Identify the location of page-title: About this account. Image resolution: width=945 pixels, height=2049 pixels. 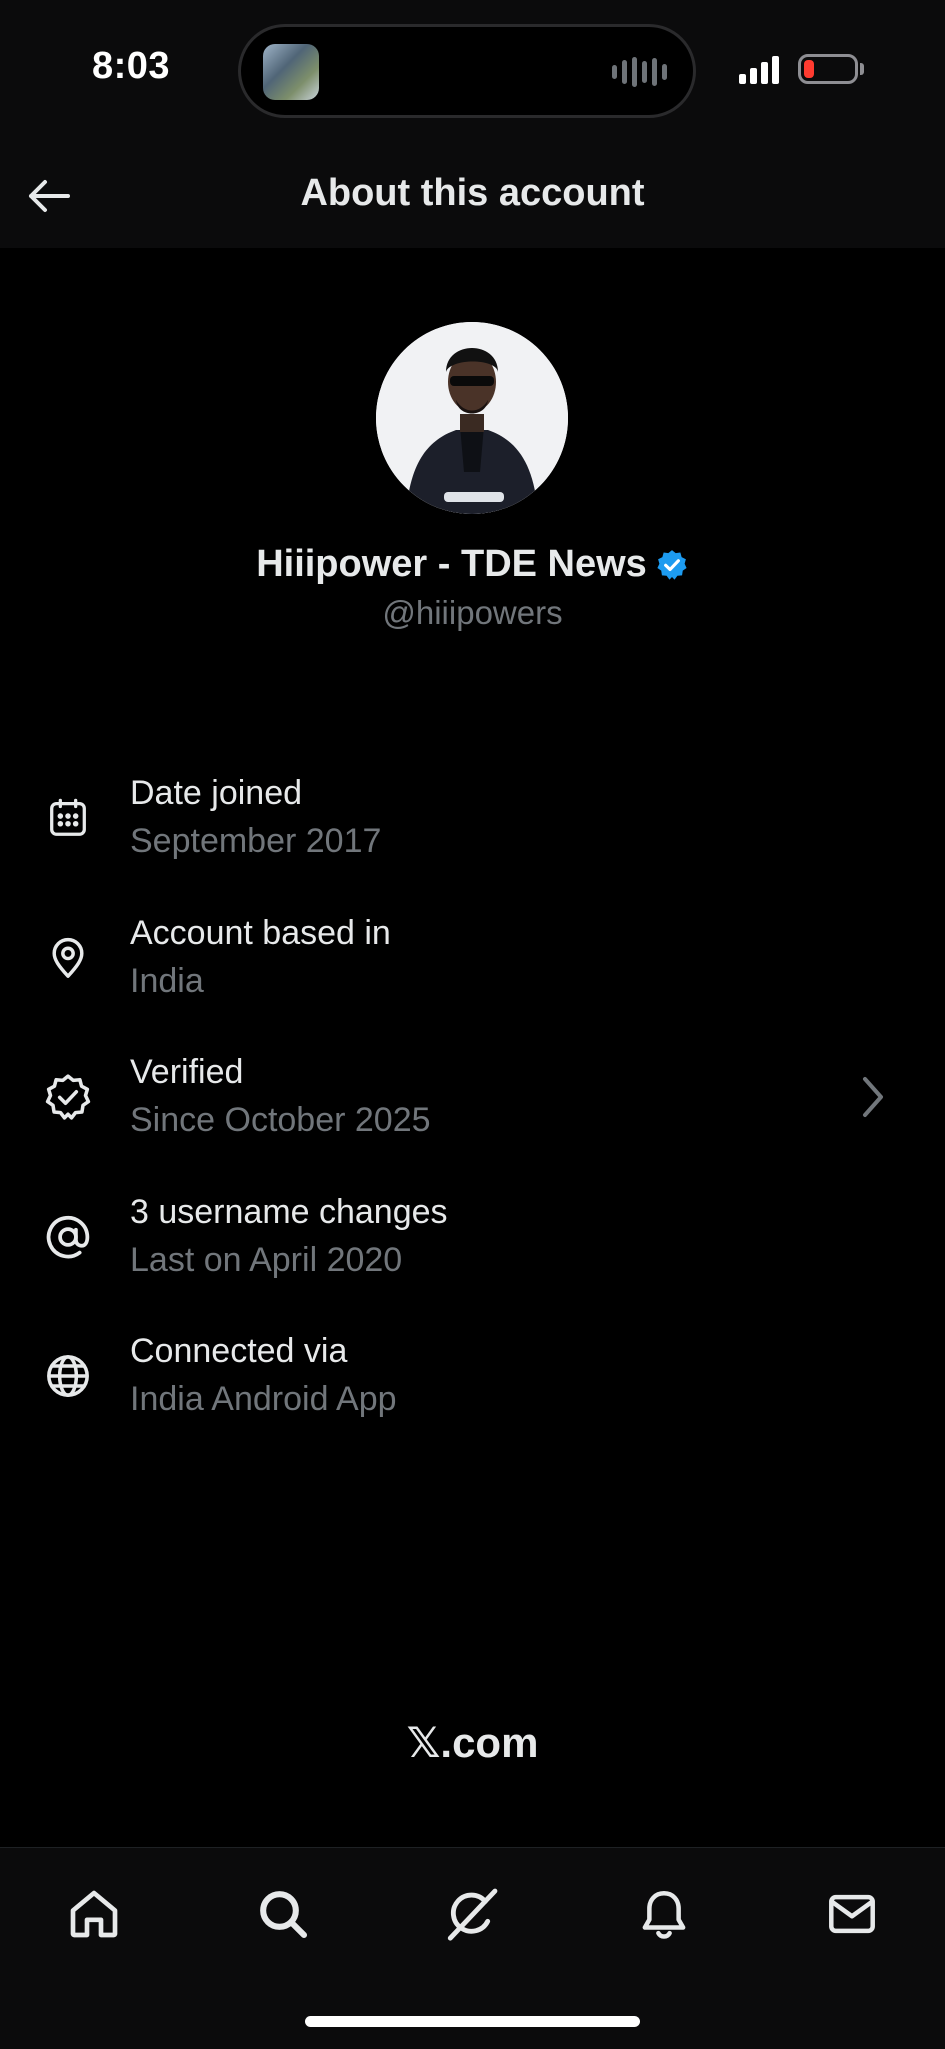
(472, 193).